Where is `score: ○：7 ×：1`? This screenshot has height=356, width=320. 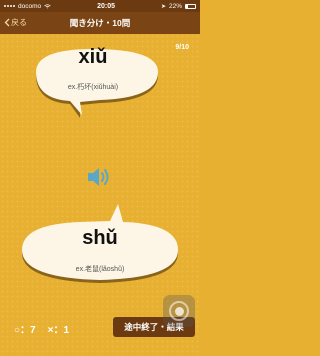 score: ○：7 ×：1 is located at coordinates (41, 328).